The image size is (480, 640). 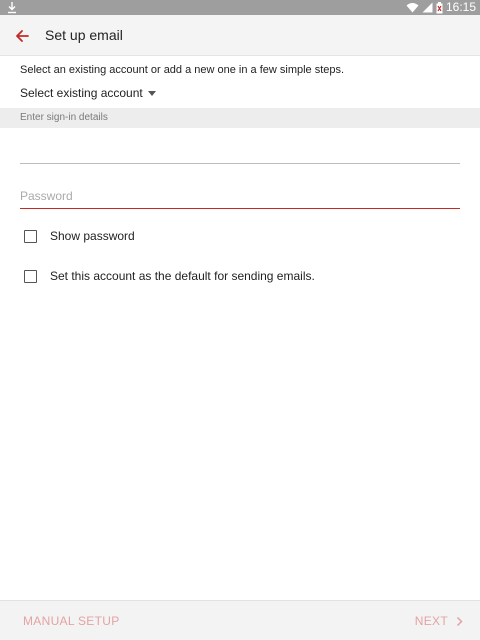 What do you see at coordinates (30, 276) in the screenshot?
I see `default-account-checkbox` at bounding box center [30, 276].